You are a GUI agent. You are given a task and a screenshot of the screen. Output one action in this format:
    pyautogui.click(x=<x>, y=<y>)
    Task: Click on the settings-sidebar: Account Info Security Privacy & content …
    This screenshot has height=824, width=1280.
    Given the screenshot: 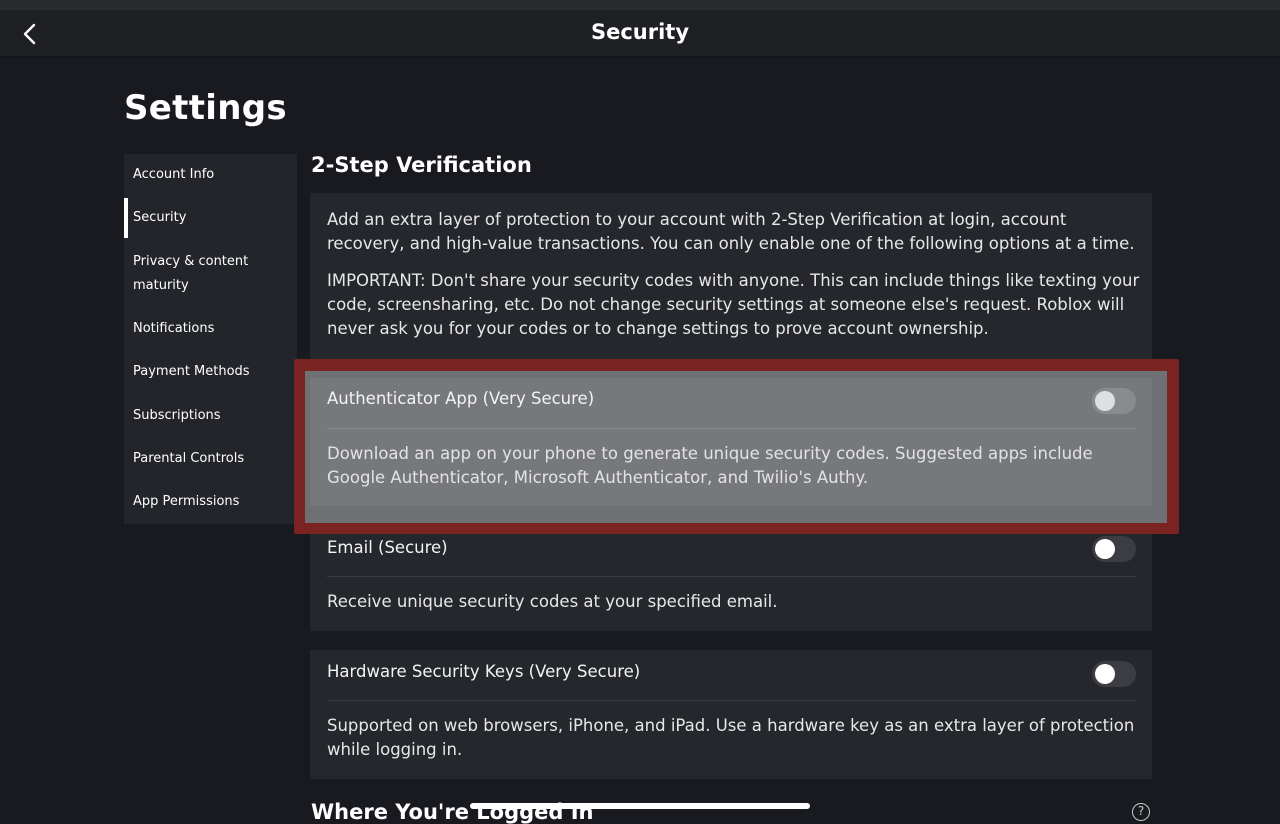 What is the action you would take?
    pyautogui.click(x=210, y=339)
    